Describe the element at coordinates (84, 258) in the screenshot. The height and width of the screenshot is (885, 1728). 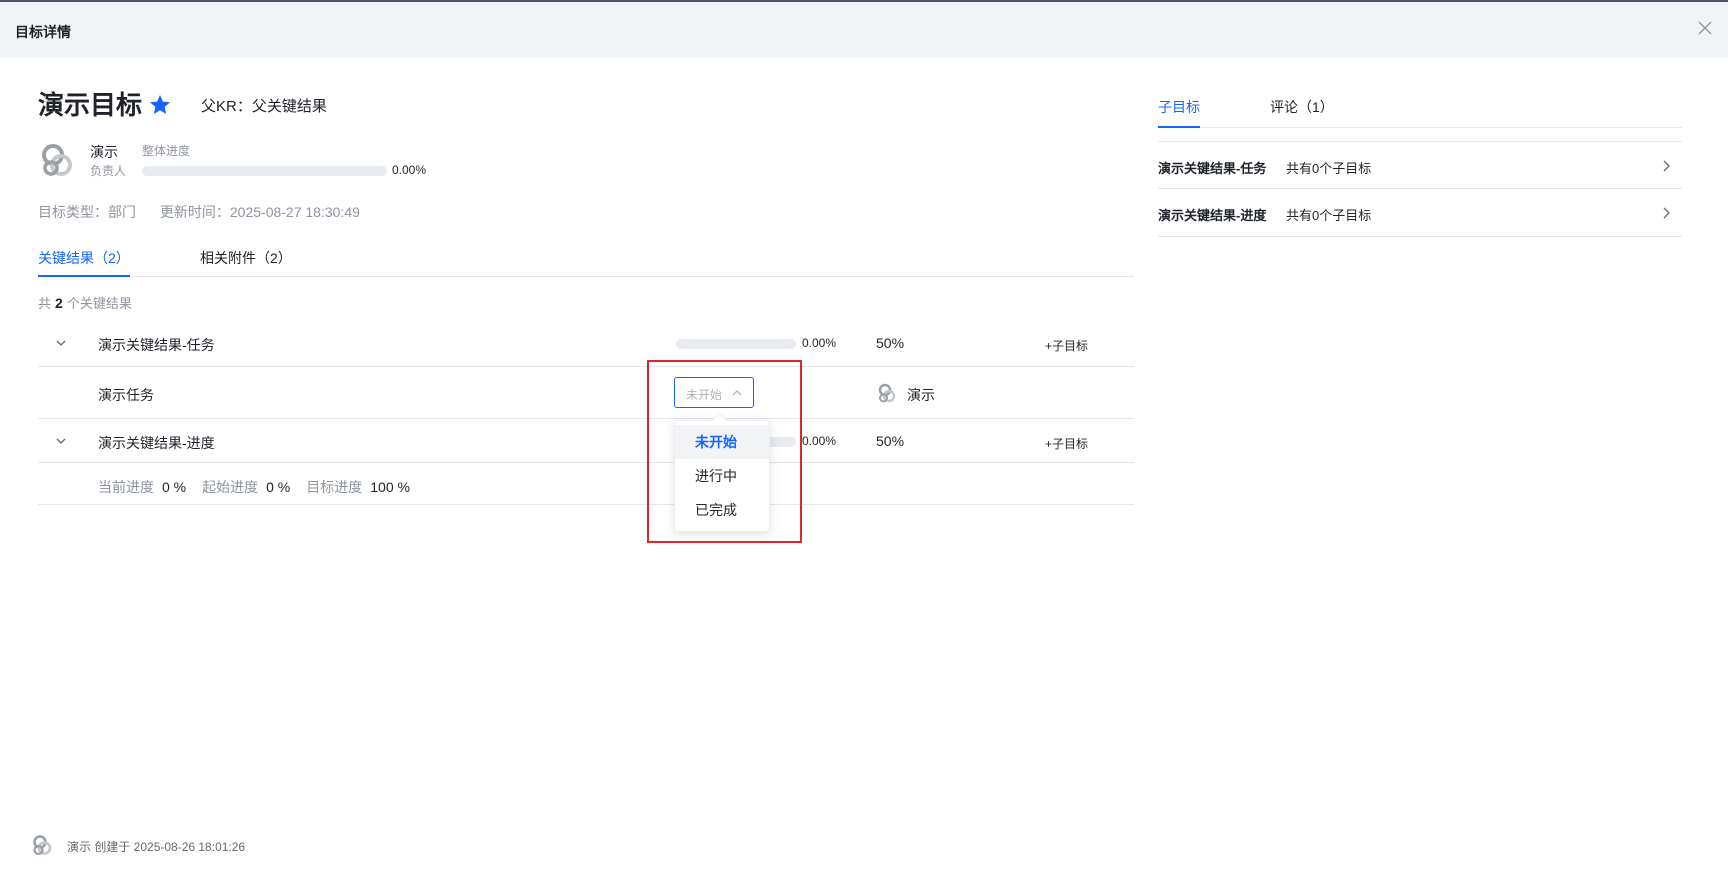
I see `tab-key-results: 关键结果（2）` at that location.